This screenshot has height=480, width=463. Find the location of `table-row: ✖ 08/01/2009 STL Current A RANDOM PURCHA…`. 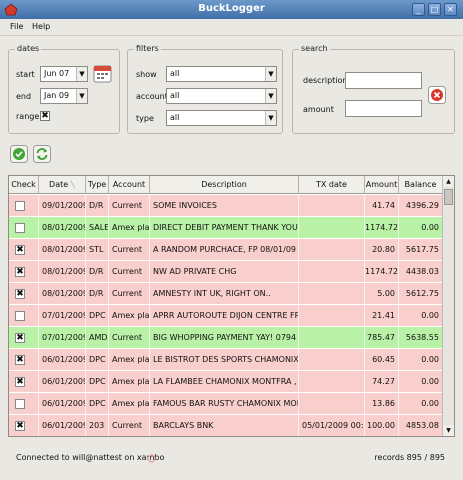

table-row: ✖ 08/01/2009 STL Current A RANDOM PURCHA… is located at coordinates (226, 250).